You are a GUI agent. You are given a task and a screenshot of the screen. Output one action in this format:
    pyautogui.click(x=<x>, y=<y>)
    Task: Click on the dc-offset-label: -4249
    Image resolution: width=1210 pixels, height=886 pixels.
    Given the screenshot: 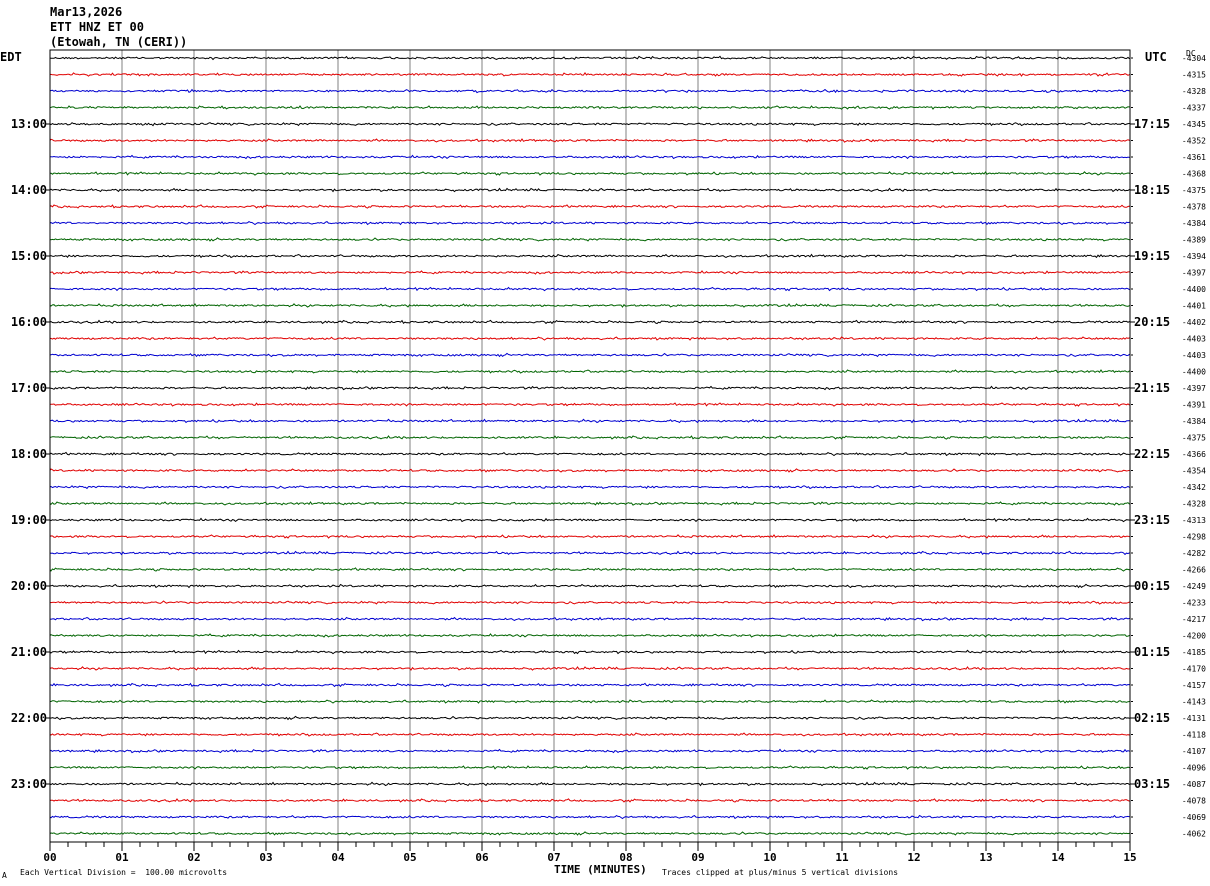 What is the action you would take?
    pyautogui.click(x=1194, y=586)
    